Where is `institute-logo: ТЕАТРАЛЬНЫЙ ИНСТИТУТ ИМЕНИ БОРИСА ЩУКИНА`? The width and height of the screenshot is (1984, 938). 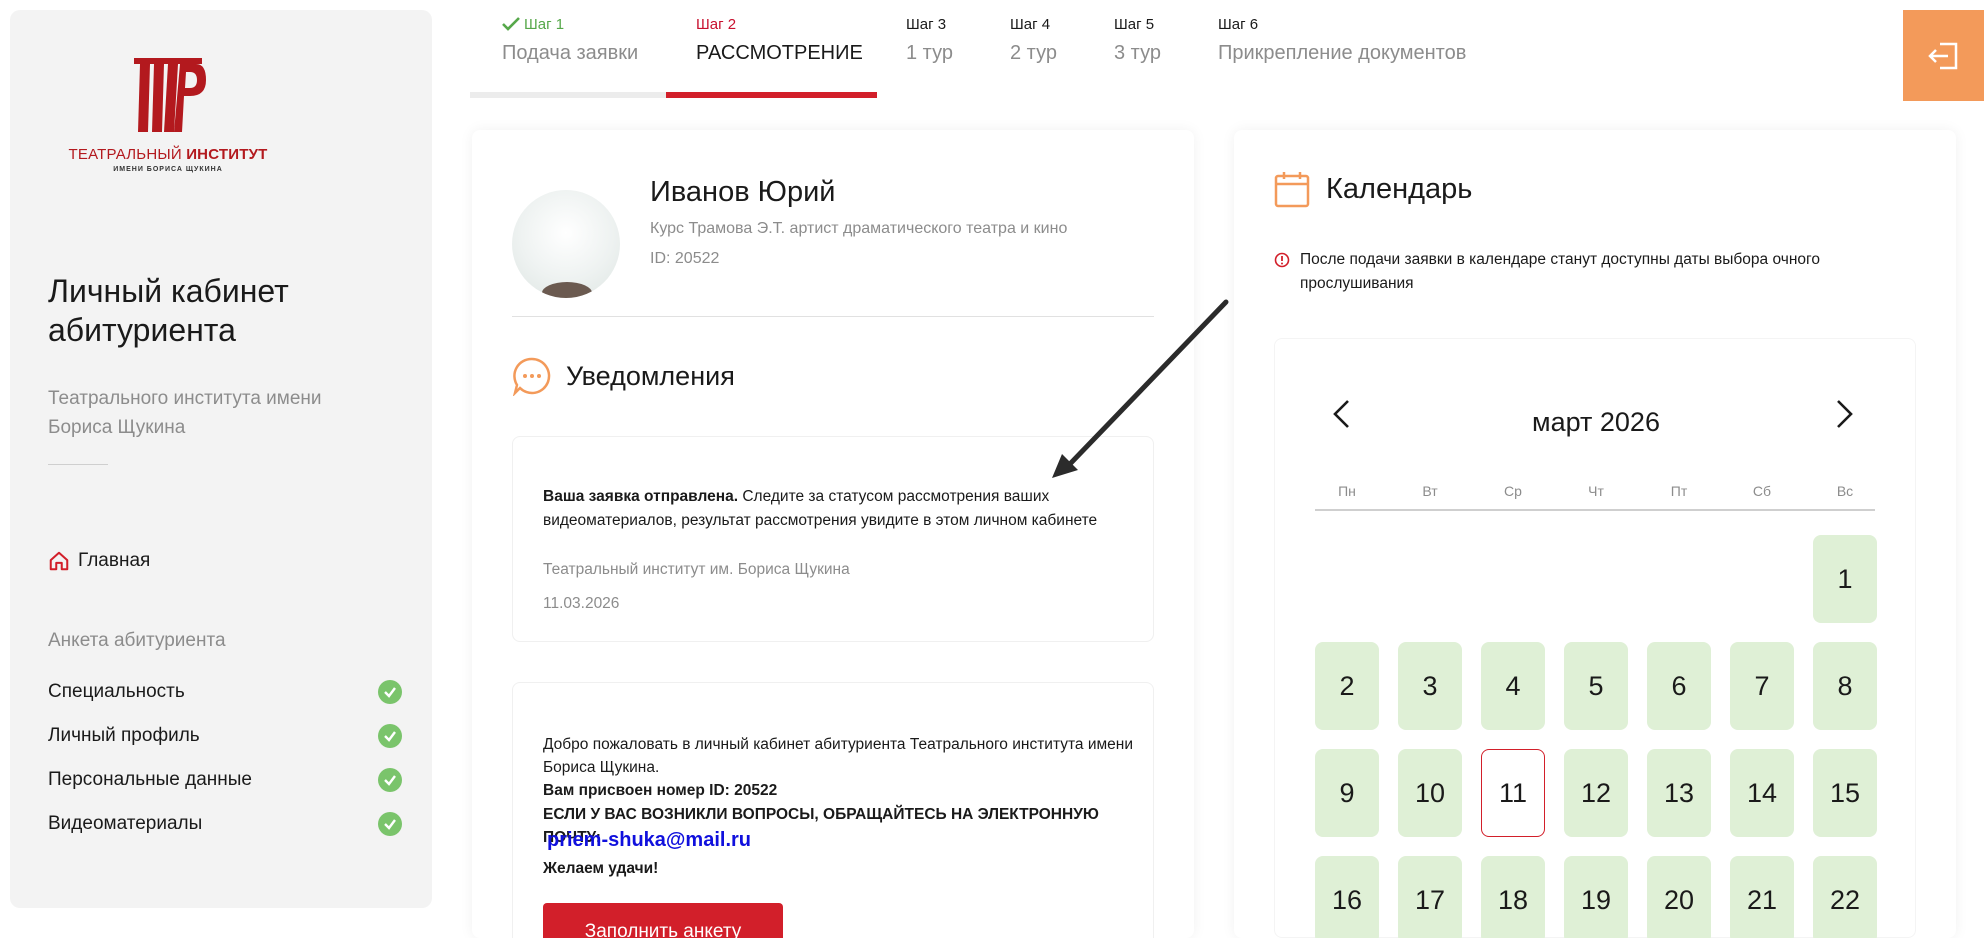 institute-logo: ТЕАТРАЛЬНЫЙ ИНСТИТУТ ИМЕНИ БОРИСА ЩУКИНА is located at coordinates (168, 115).